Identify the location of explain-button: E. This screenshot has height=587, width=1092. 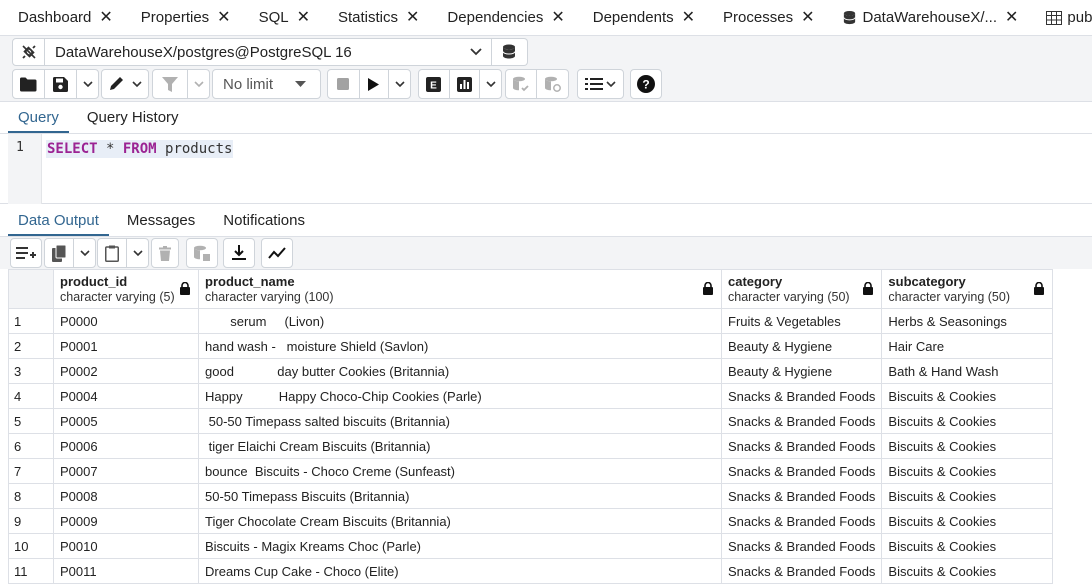
(434, 84).